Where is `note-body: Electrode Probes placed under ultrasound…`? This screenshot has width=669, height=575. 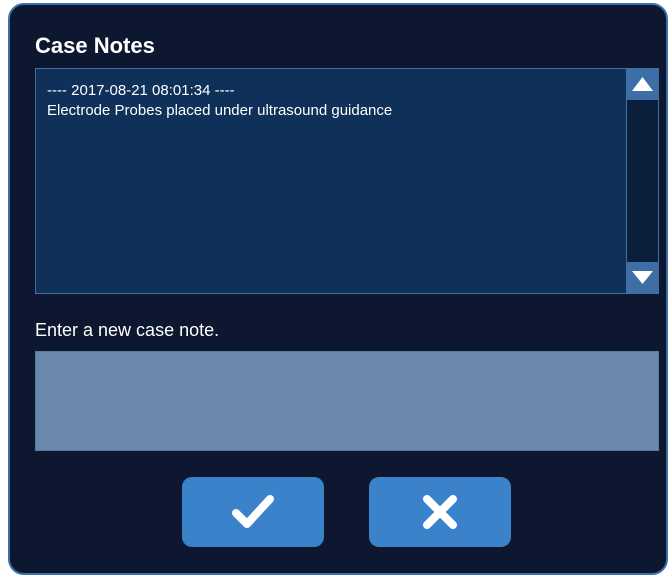
note-body: Electrode Probes placed under ultrasound… is located at coordinates (220, 110).